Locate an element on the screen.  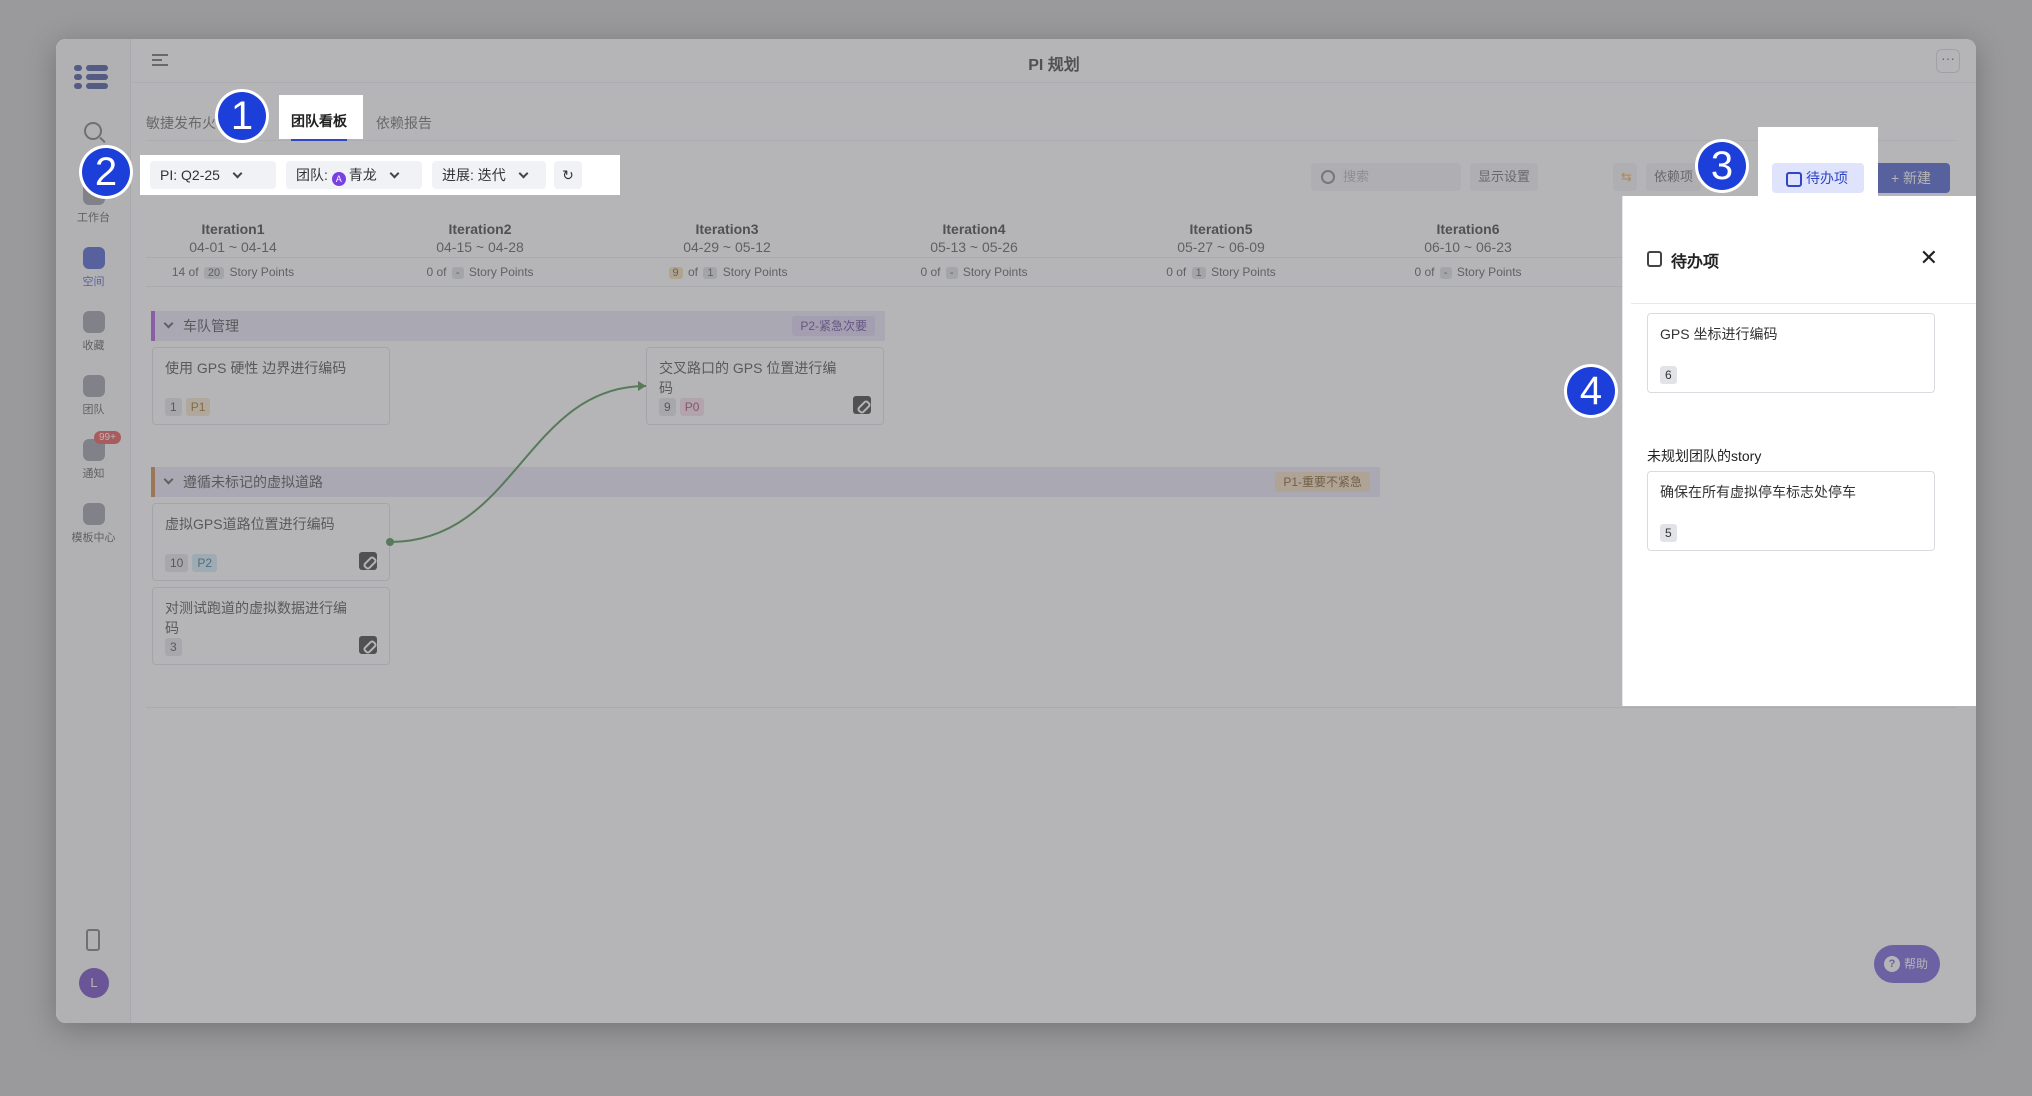
filter-bar-highlight: PI: Q2-25 团队: A 青龙 进展: 迭代 ↻ is located at coordinates (380, 175).